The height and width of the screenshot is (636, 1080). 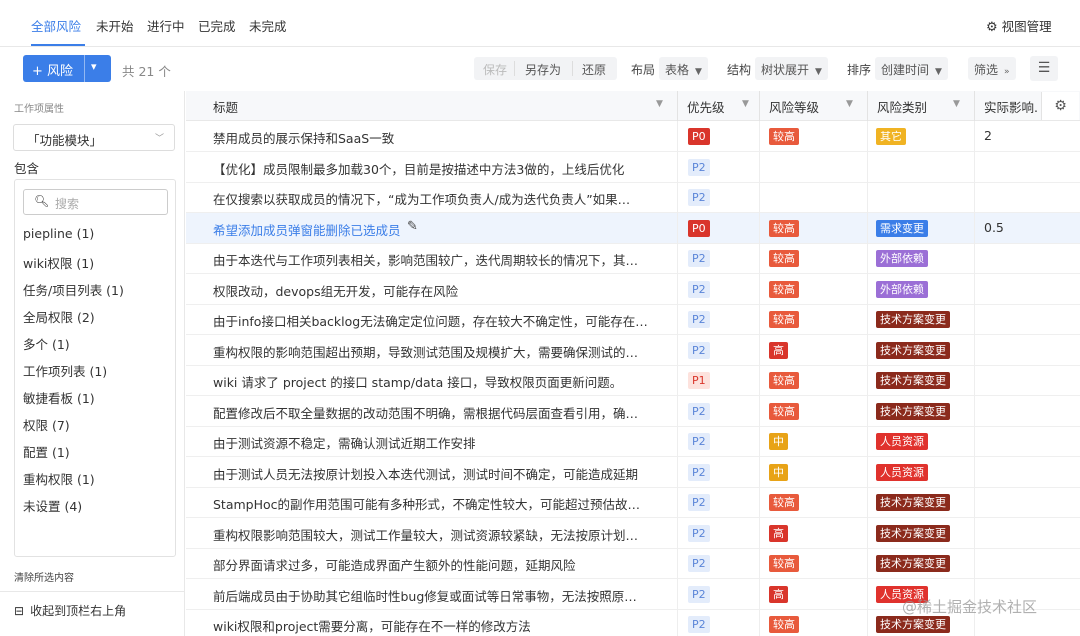 I want to click on filter-option: 未设置 (4), so click(x=52, y=505).